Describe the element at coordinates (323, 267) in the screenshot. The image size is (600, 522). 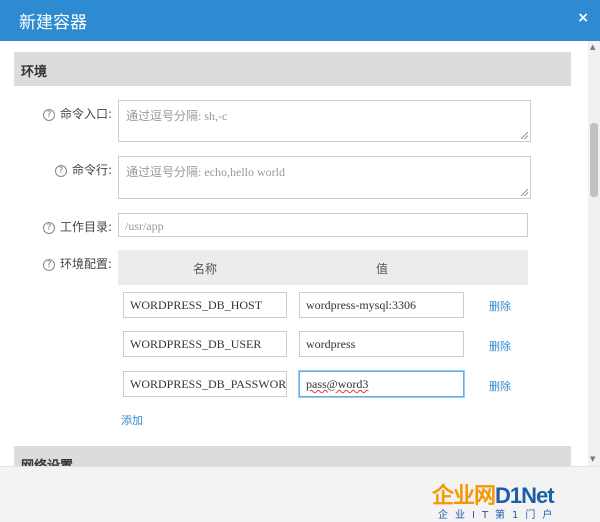
I see `env-table-header: 名称 值` at that location.